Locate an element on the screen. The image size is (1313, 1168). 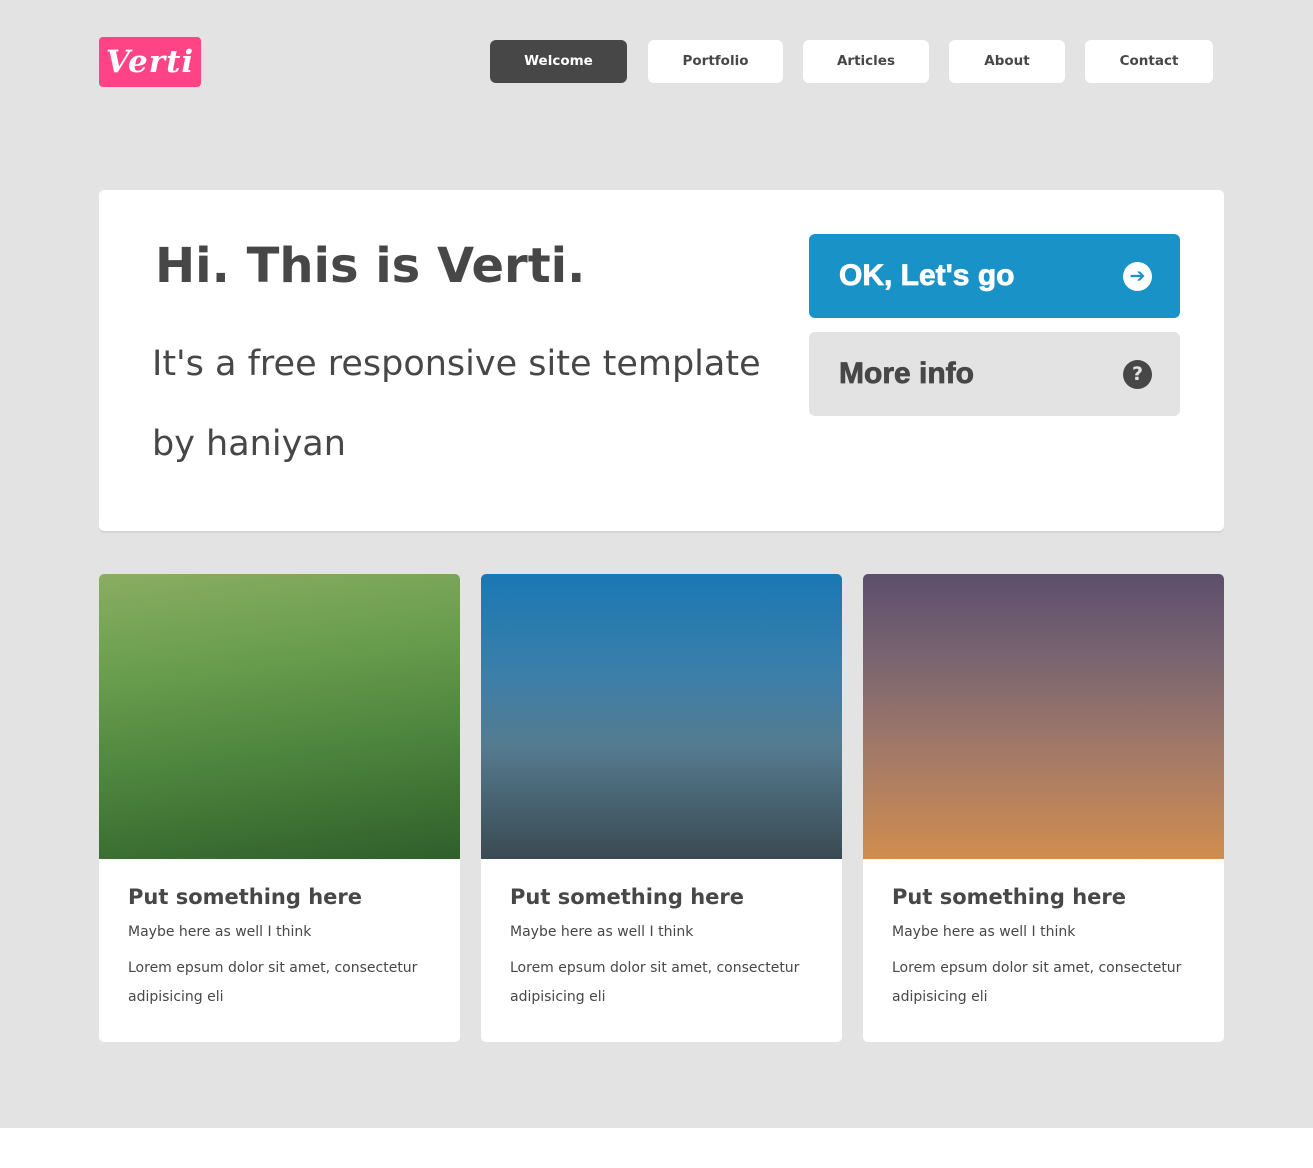
nav-item-about: About is located at coordinates (1007, 61).